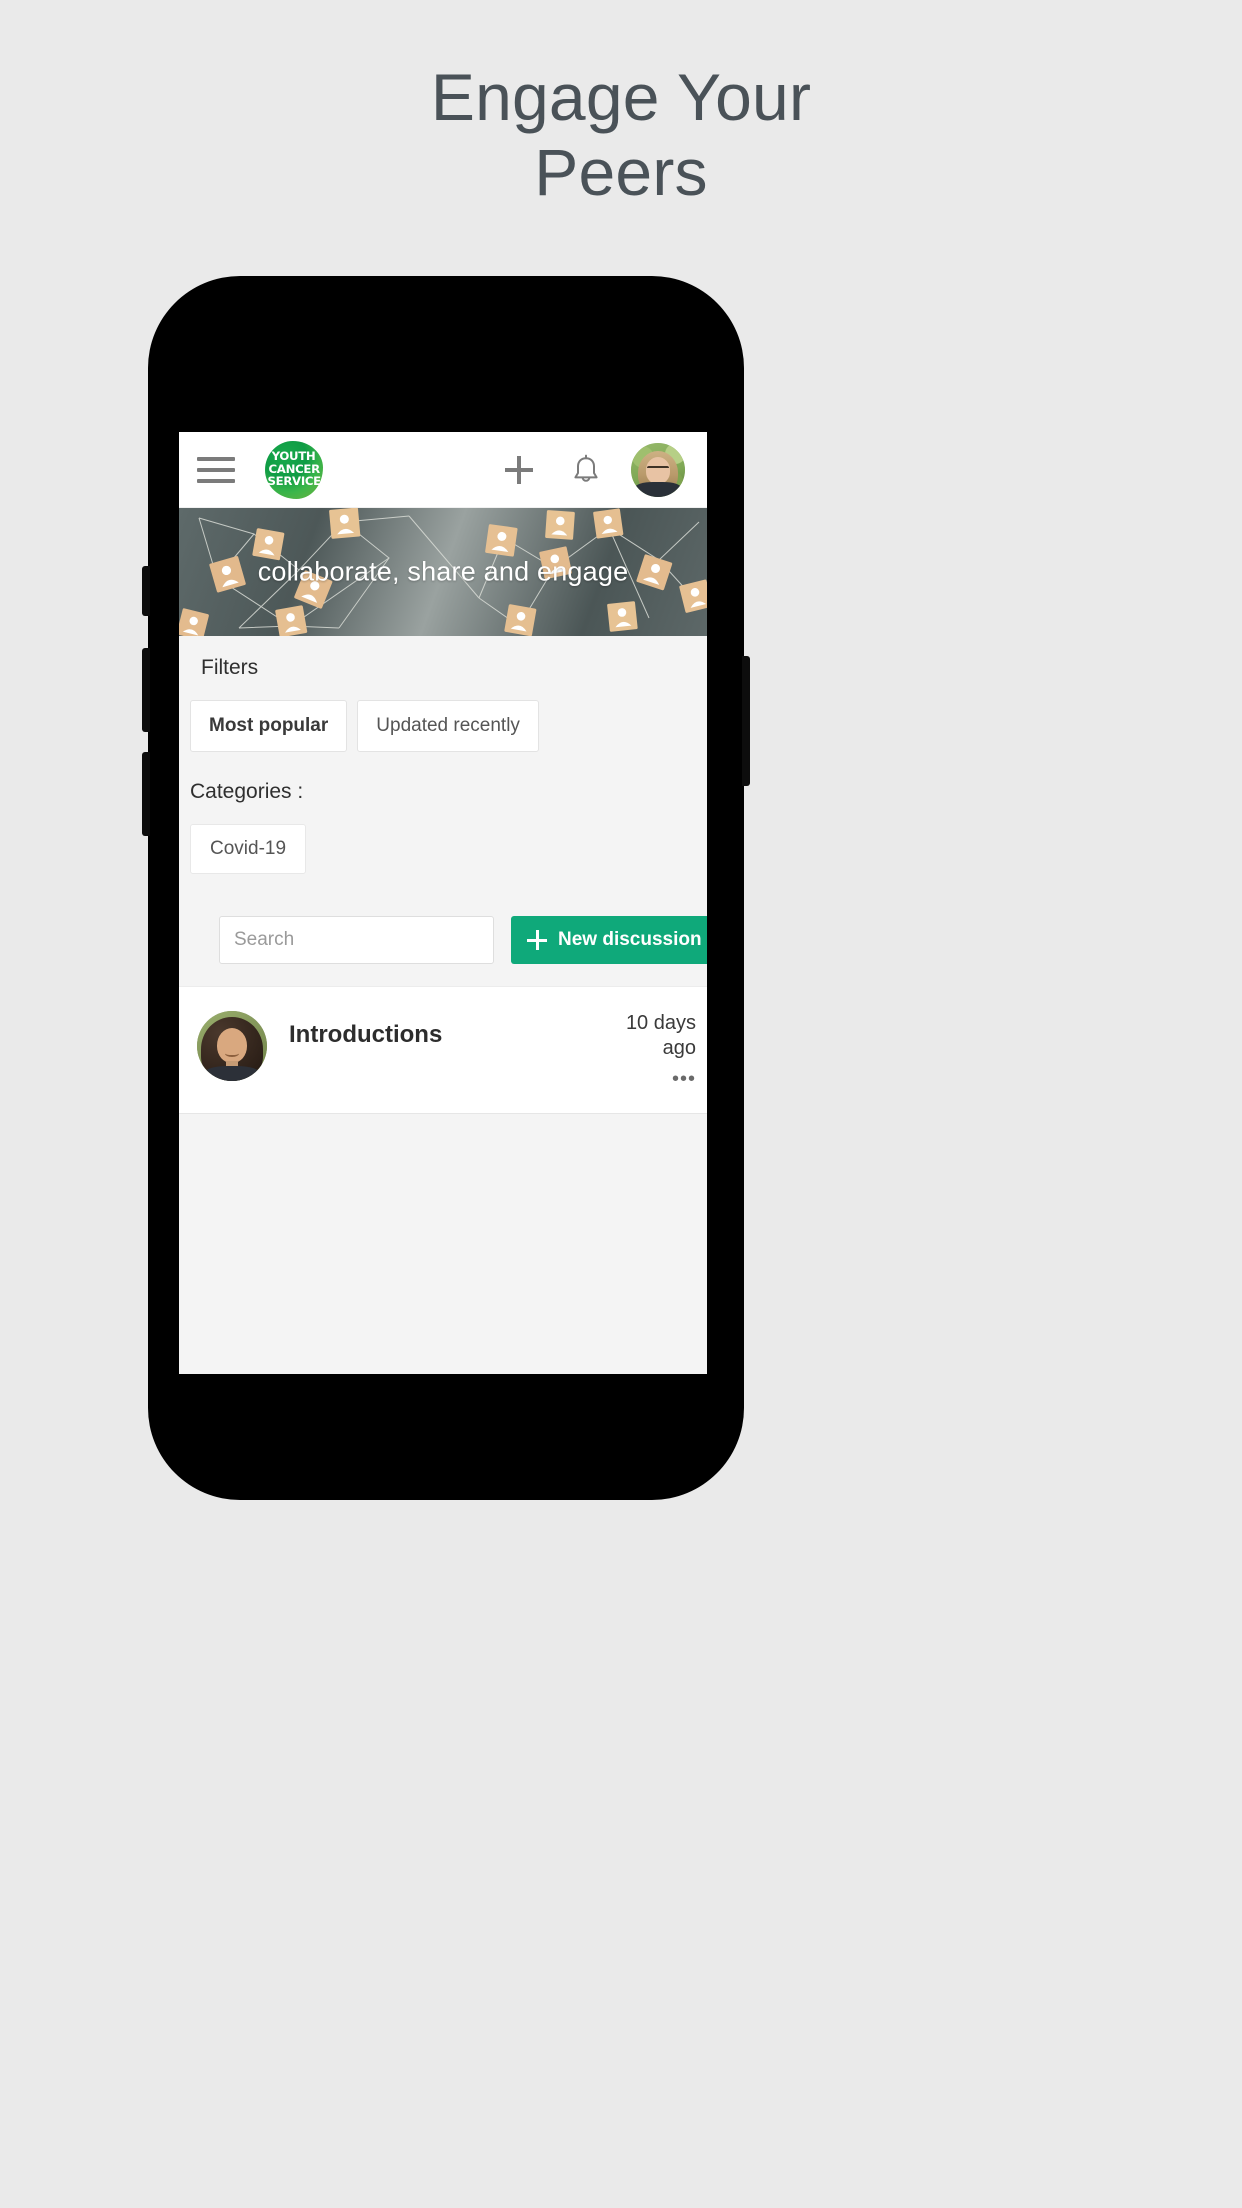  What do you see at coordinates (294, 469) in the screenshot?
I see `youth-cancer-service-logo: YOUTH CANCER SERVICE` at bounding box center [294, 469].